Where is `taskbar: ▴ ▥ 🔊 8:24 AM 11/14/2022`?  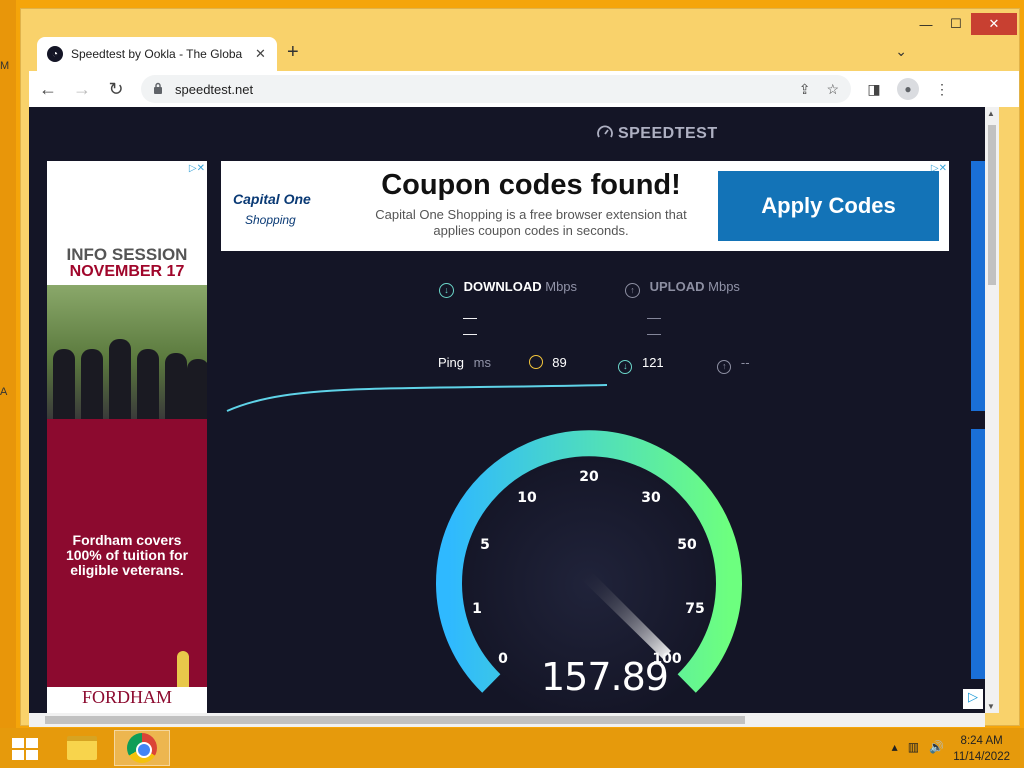 taskbar: ▴ ▥ 🔊 8:24 AM 11/14/2022 is located at coordinates (512, 748).